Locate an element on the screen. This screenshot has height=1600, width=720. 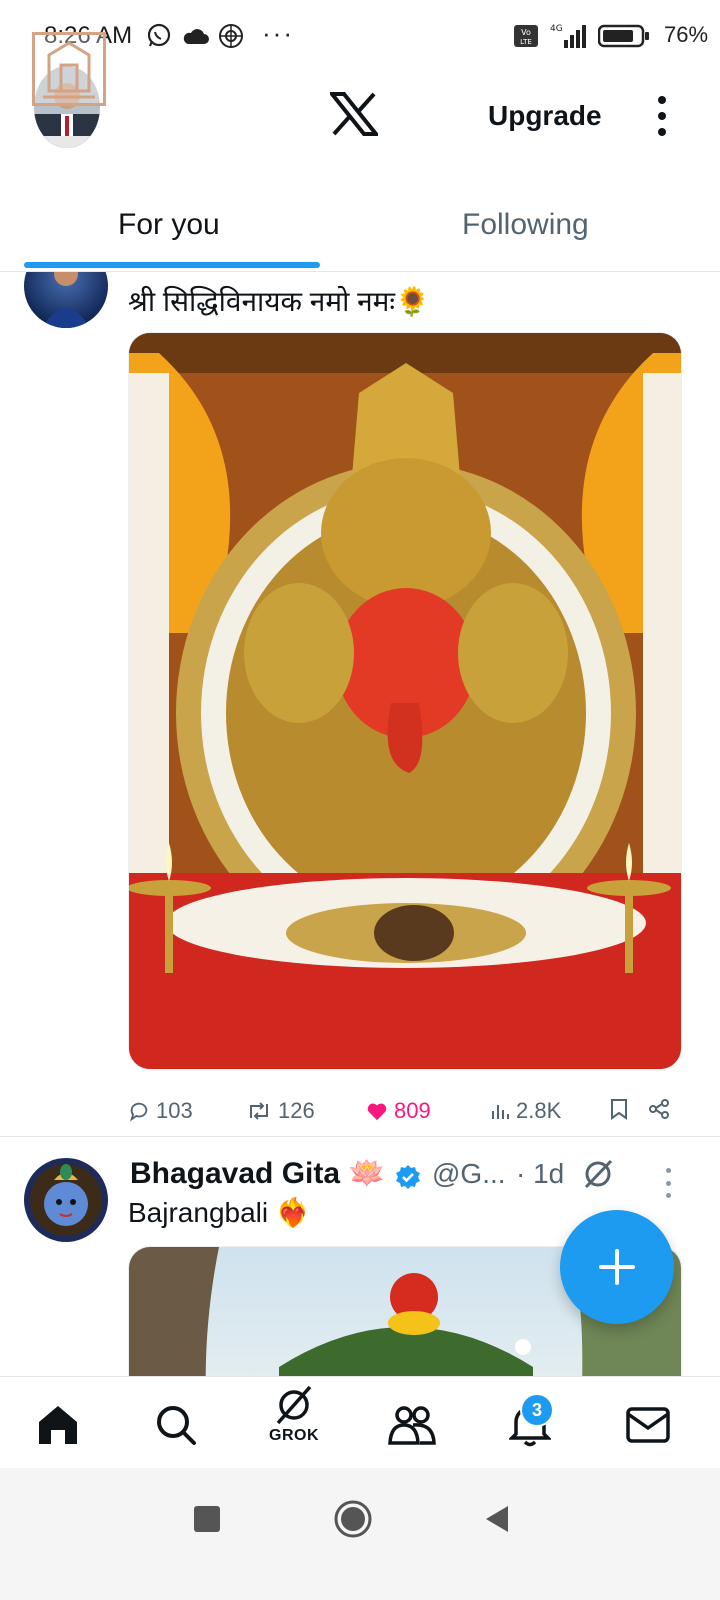
svg-text: Vo is located at coordinates (526, 32).